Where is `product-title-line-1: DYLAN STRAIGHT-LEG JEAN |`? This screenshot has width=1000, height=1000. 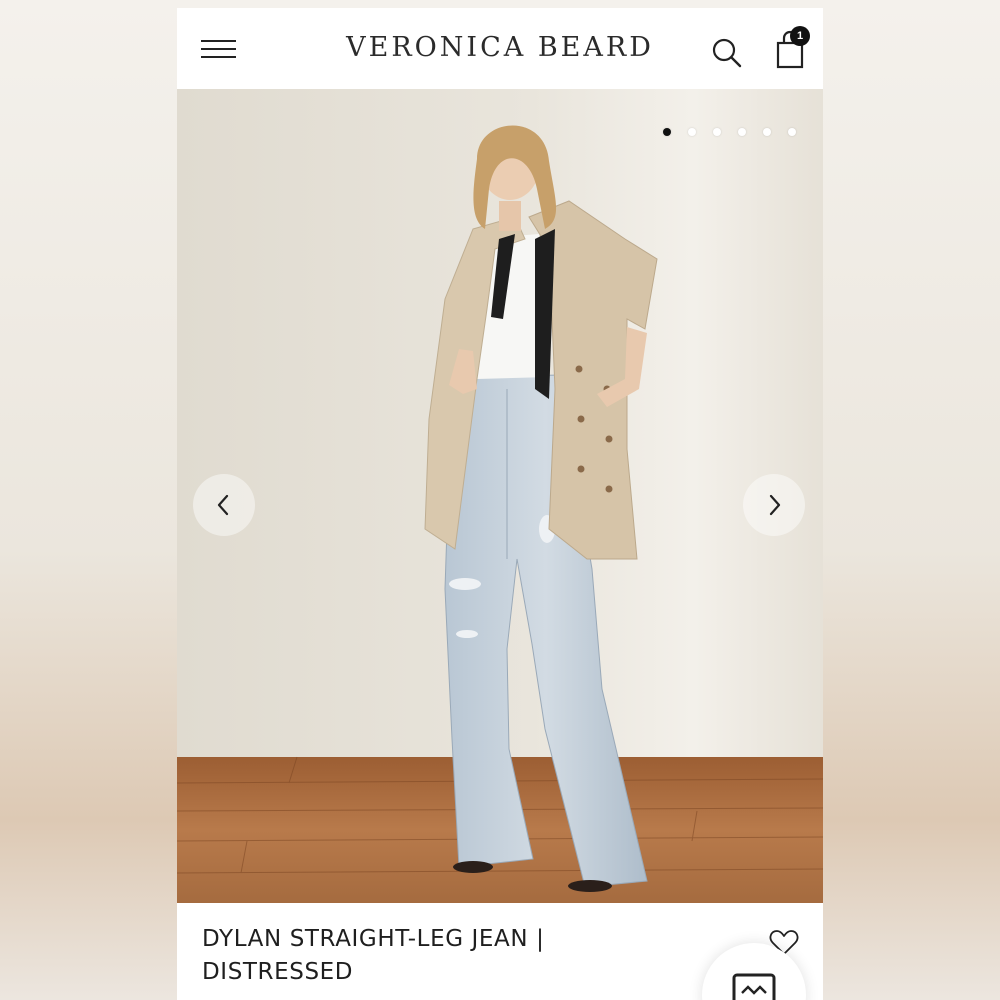 product-title-line-1: DYLAN STRAIGHT-LEG JEAN | is located at coordinates (373, 939).